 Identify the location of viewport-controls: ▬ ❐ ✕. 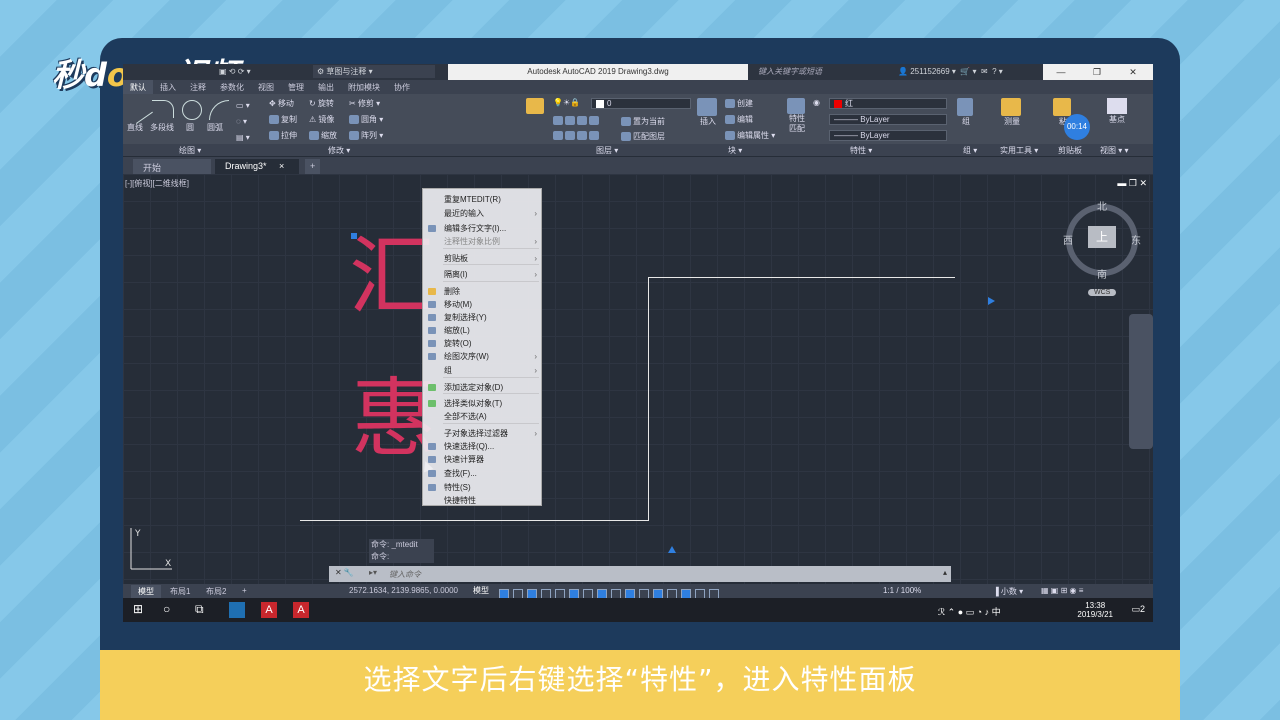
(1132, 183).